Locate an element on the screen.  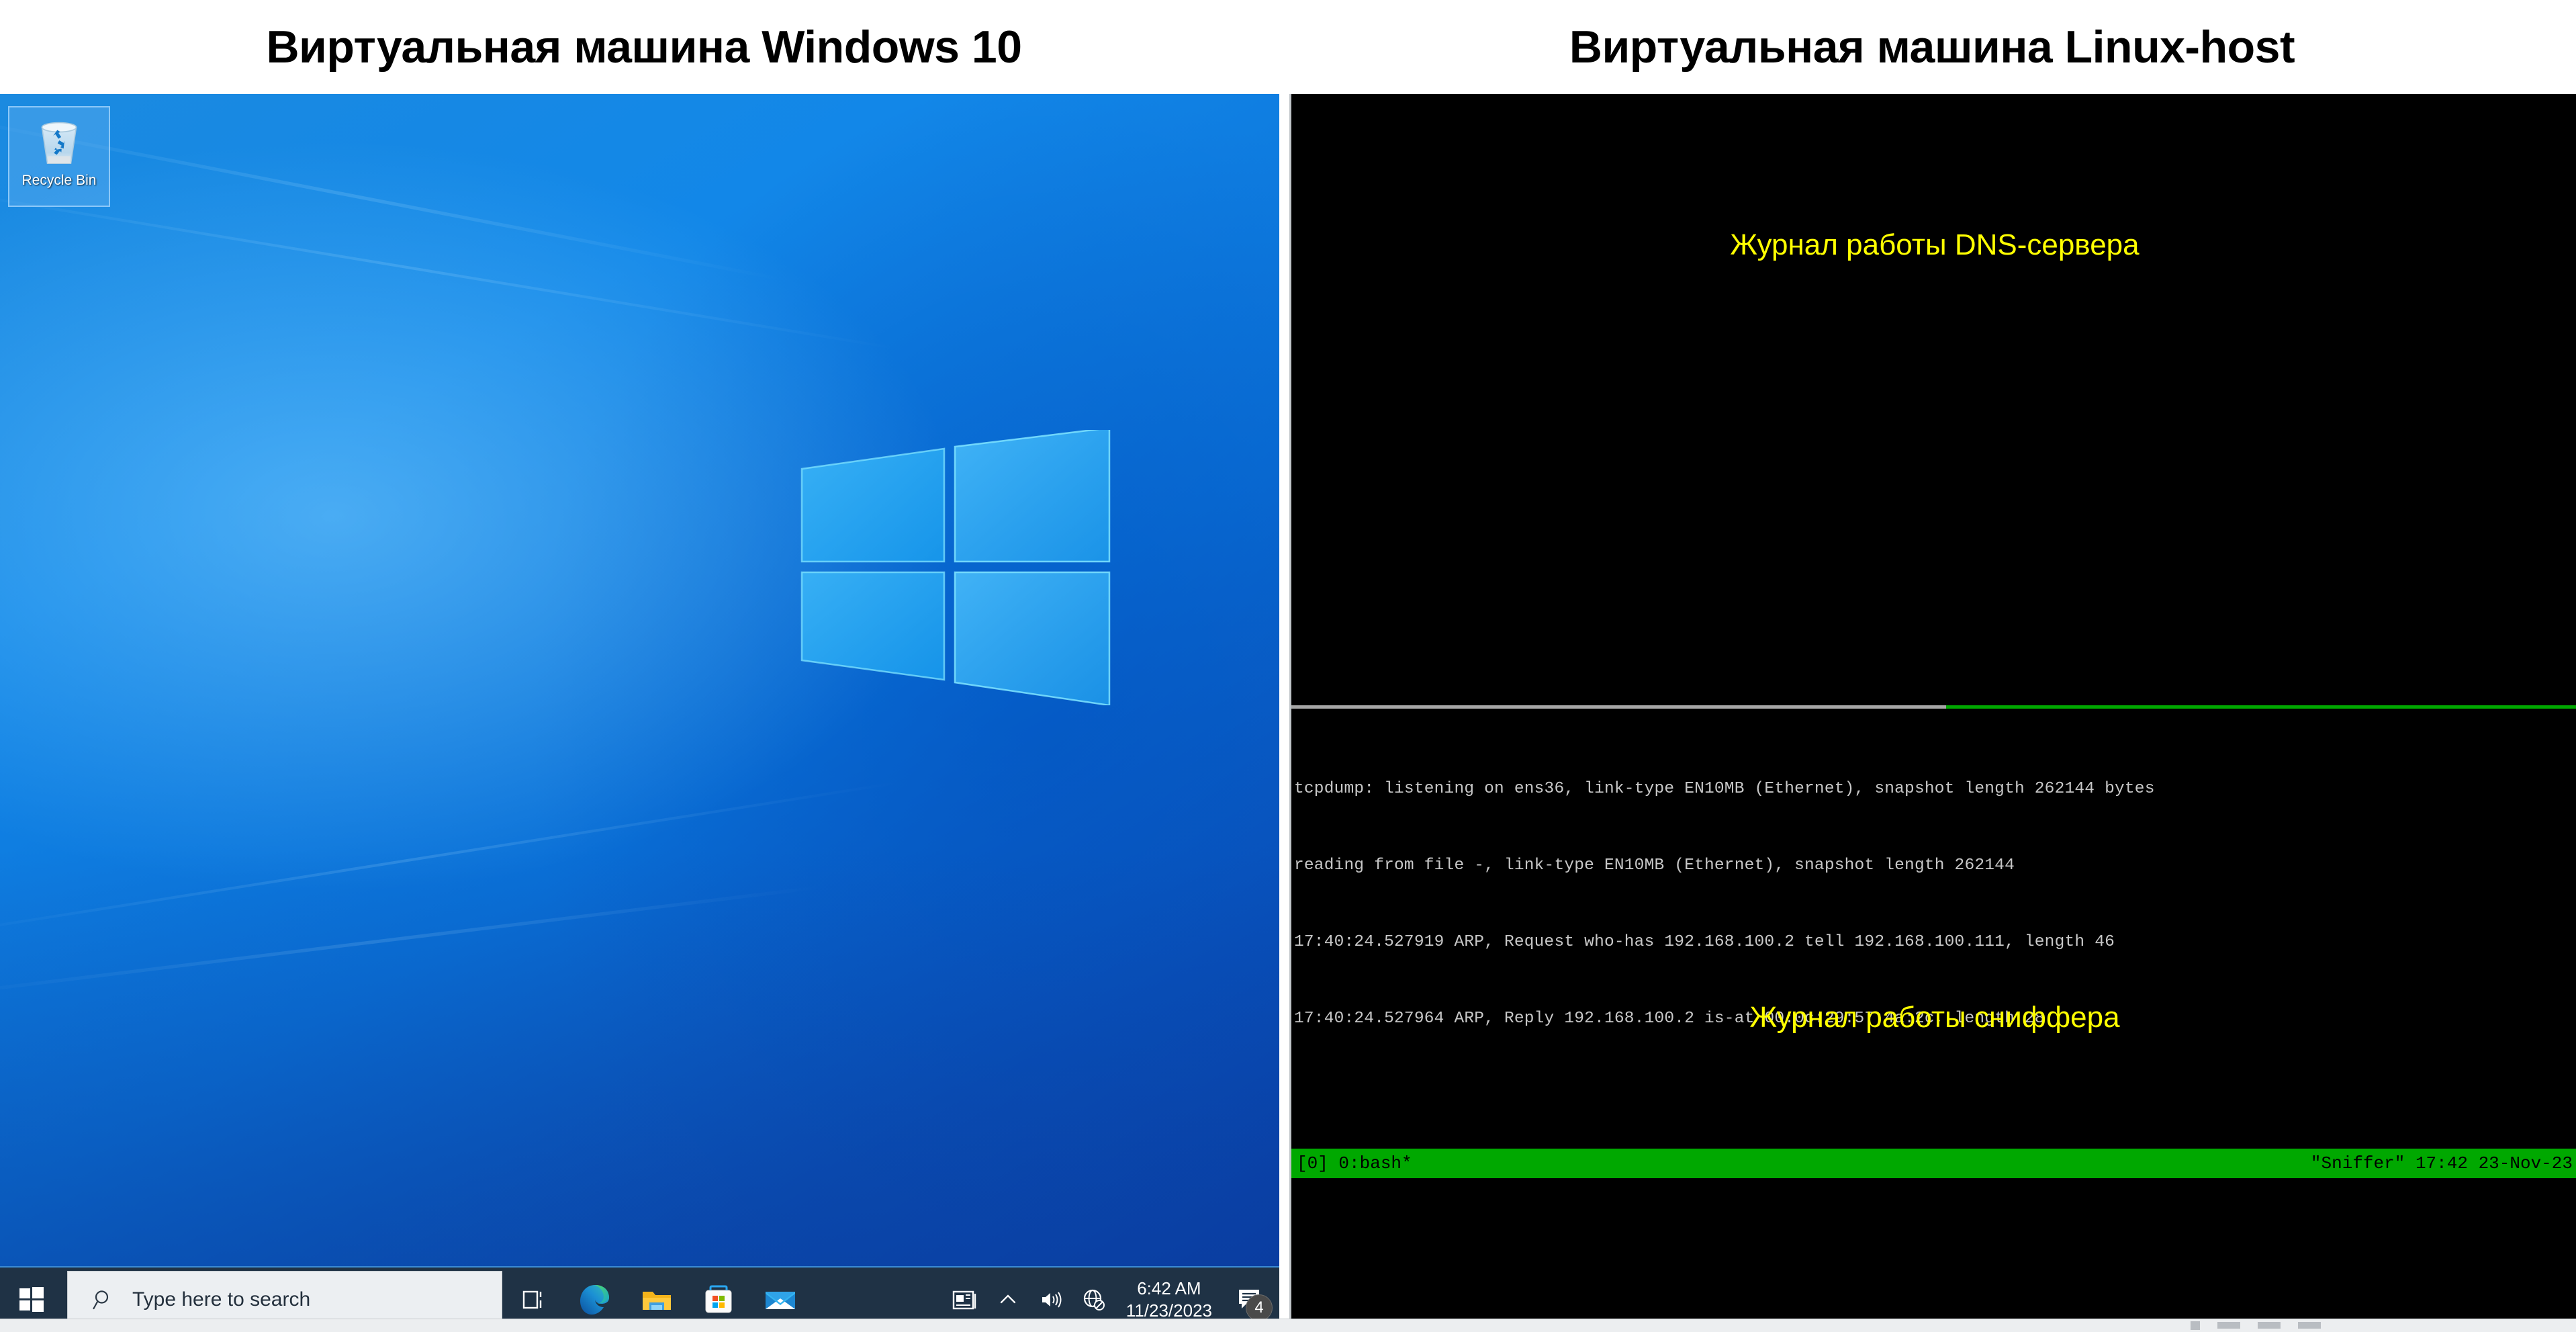
right-title-cell: Виртуальная машина Linux-host is located at coordinates (1932, 47).